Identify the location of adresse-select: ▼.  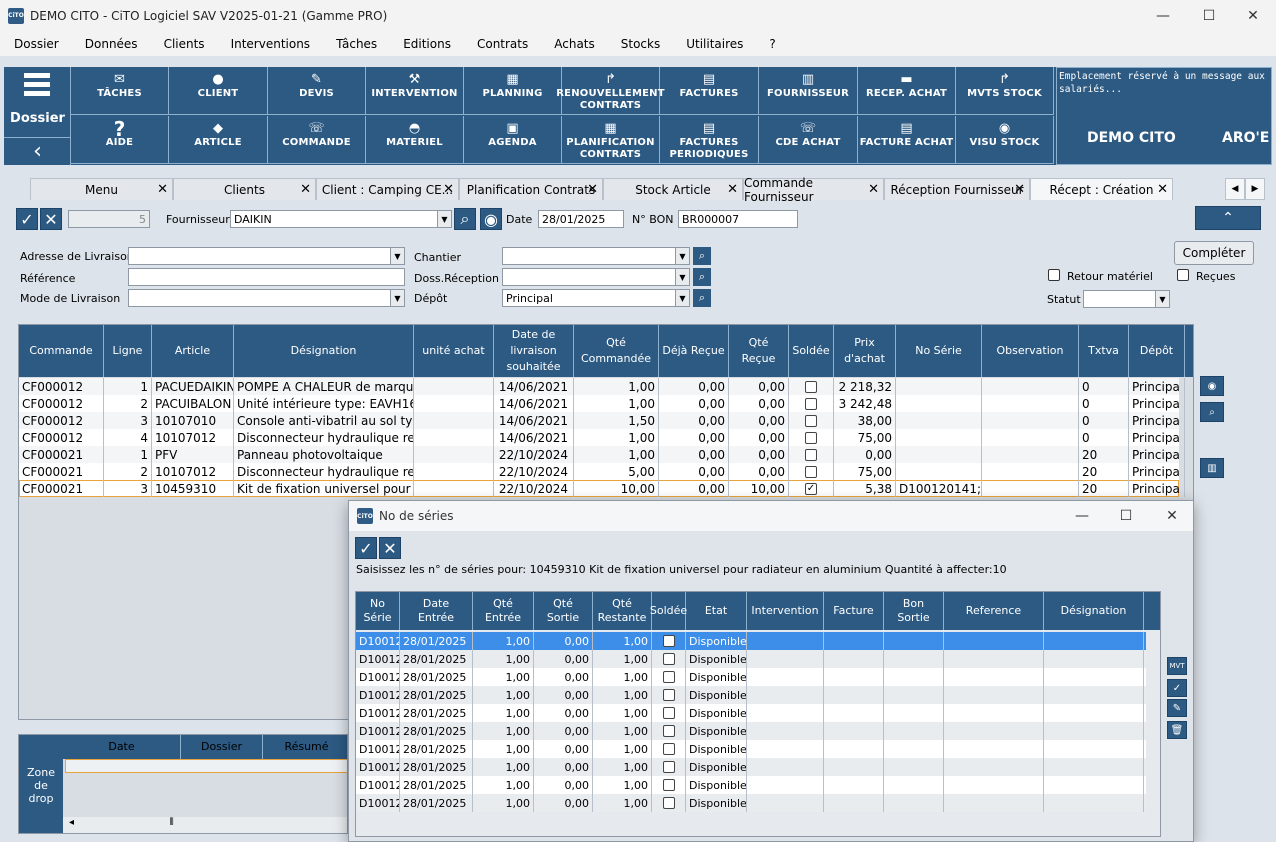
(266, 256).